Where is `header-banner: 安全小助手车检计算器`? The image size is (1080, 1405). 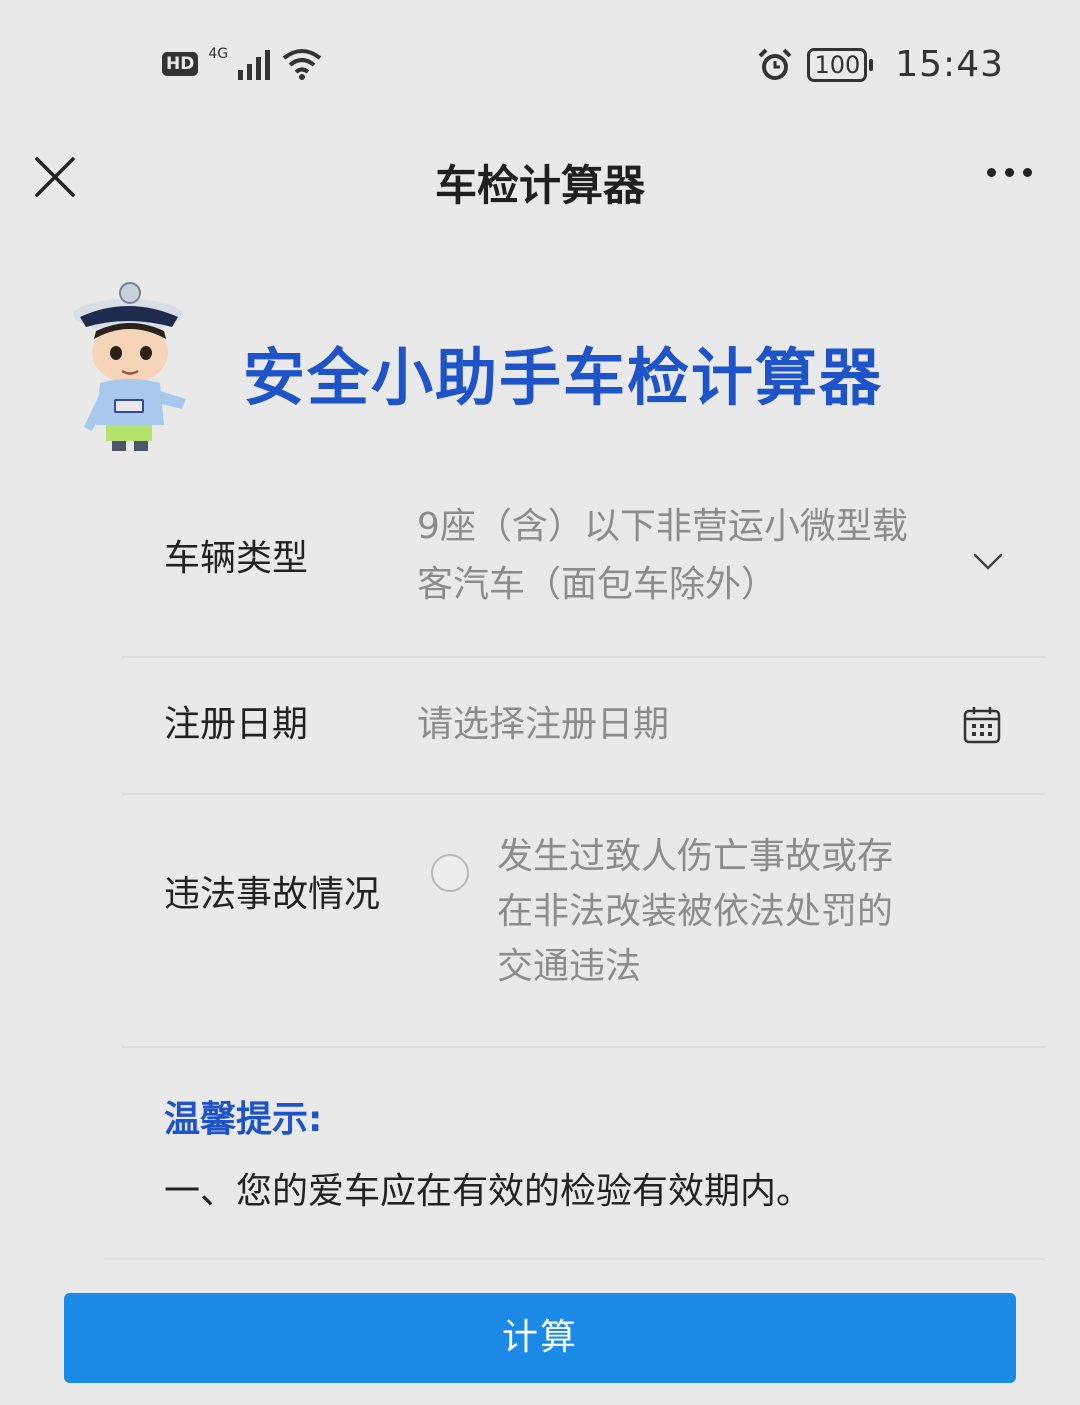 header-banner: 安全小助手车检计算器 is located at coordinates (540, 365).